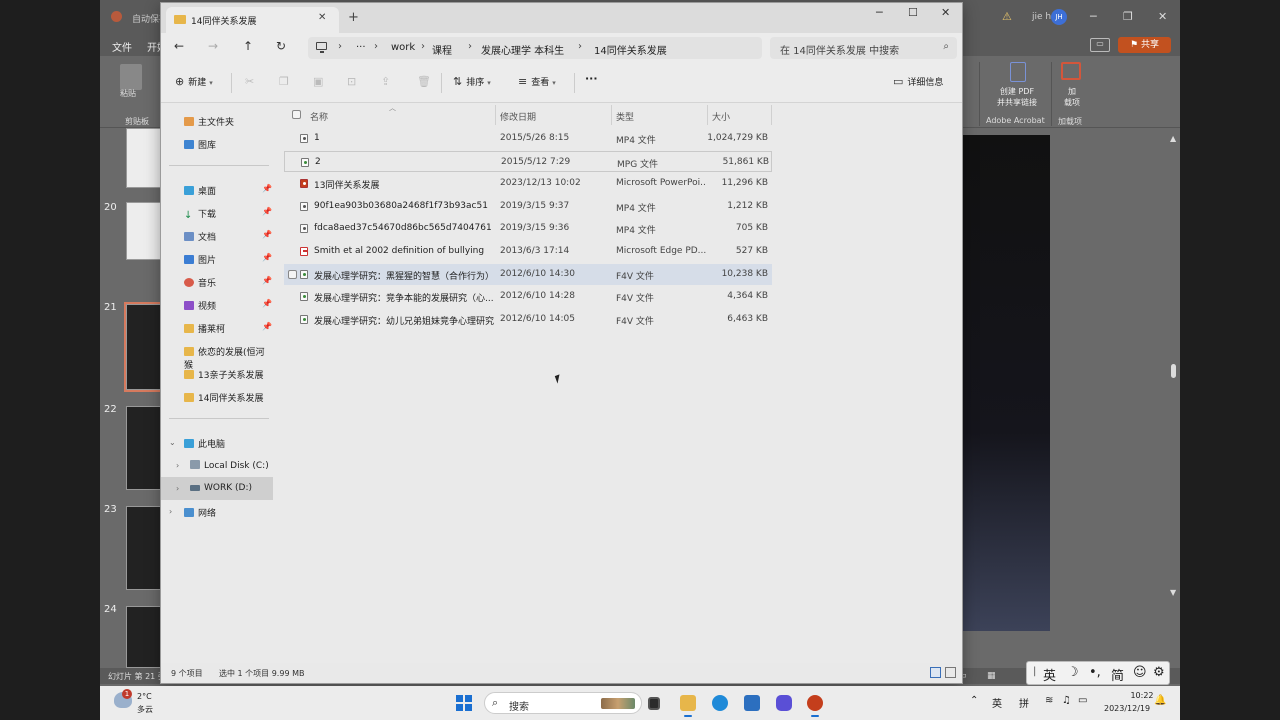  Describe the element at coordinates (145, 347) in the screenshot. I see `slide-thumbnail-selected` at that location.